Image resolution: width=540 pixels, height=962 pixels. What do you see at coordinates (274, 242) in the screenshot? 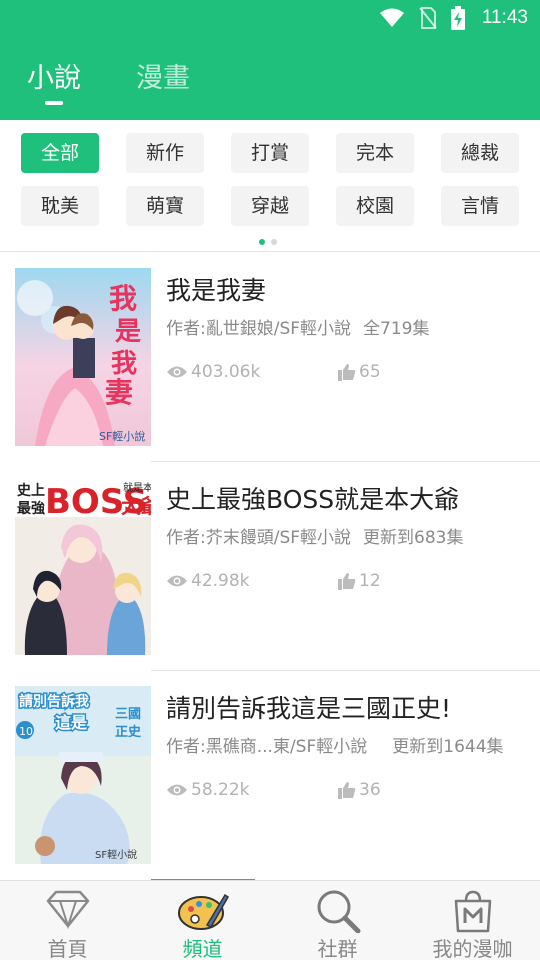
I see `page-dot` at bounding box center [274, 242].